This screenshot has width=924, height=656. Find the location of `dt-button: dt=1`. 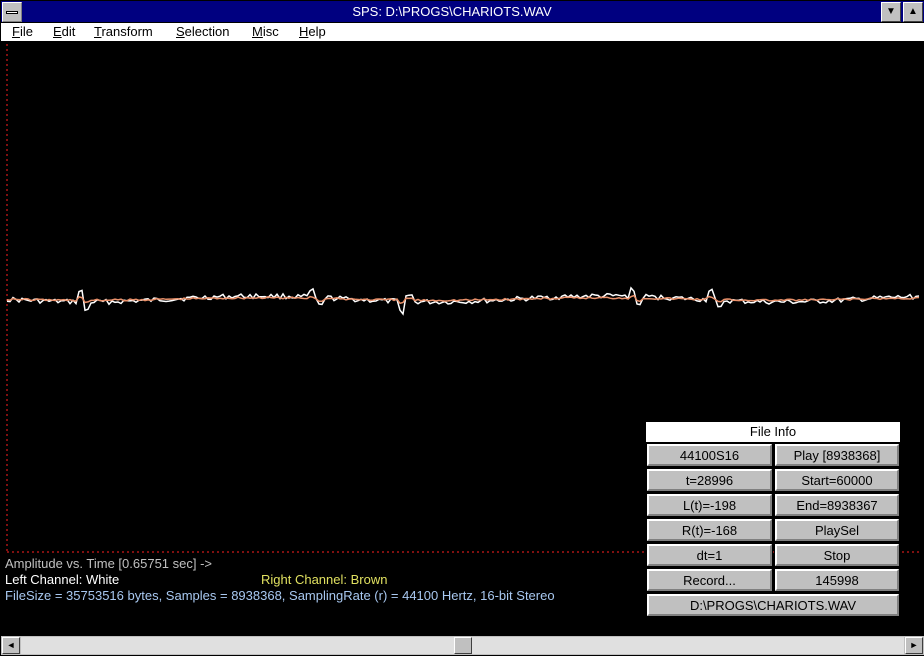

dt-button: dt=1 is located at coordinates (709, 555).